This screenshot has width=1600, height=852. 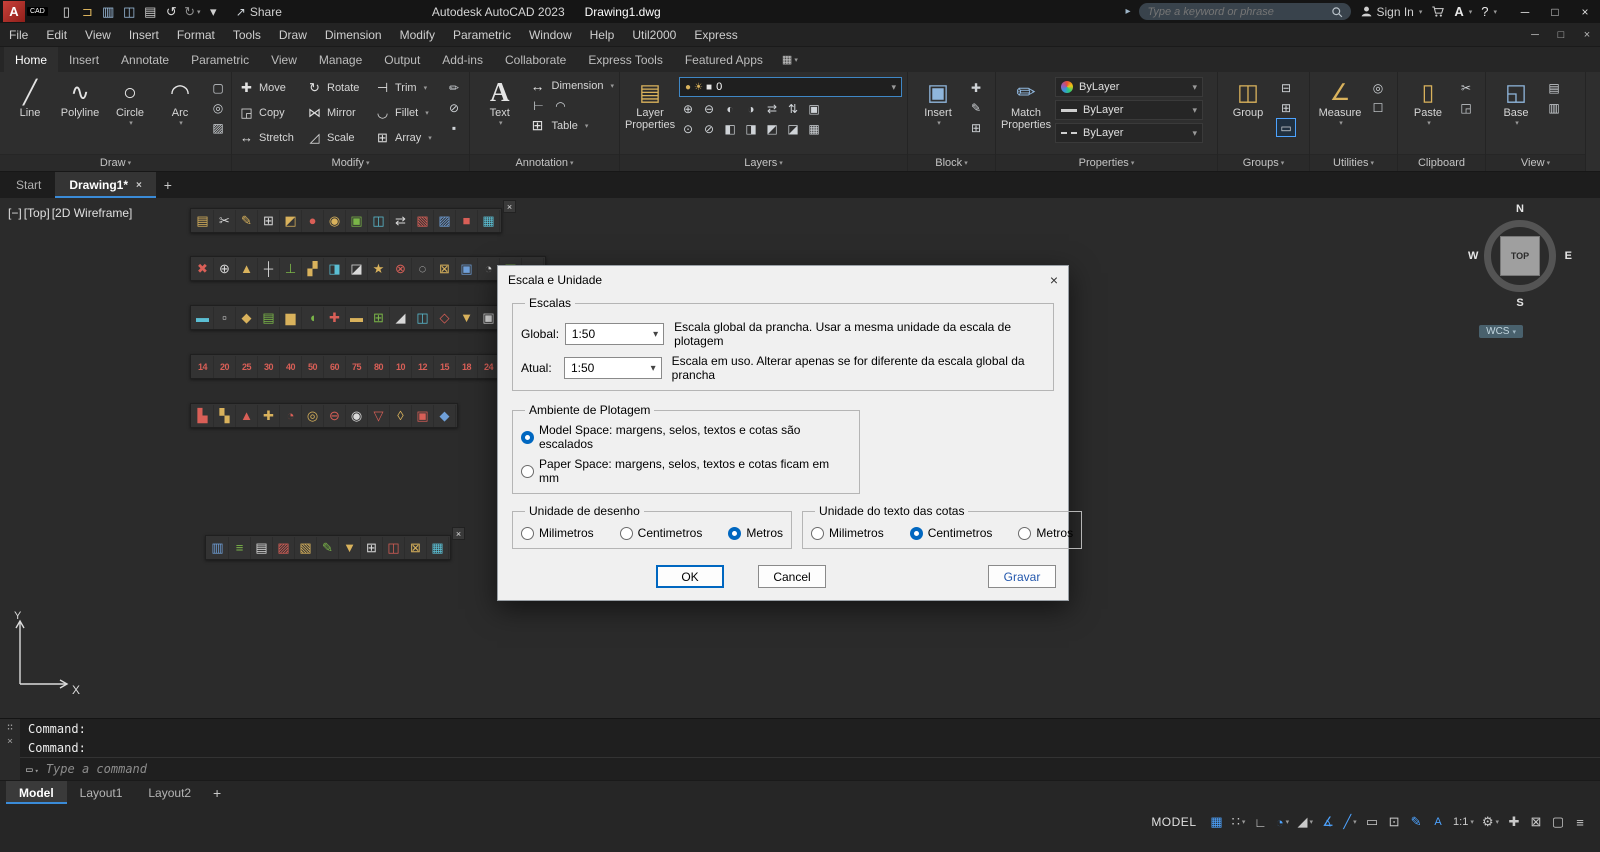 What do you see at coordinates (217, 792) in the screenshot?
I see `new-layout-button: +` at bounding box center [217, 792].